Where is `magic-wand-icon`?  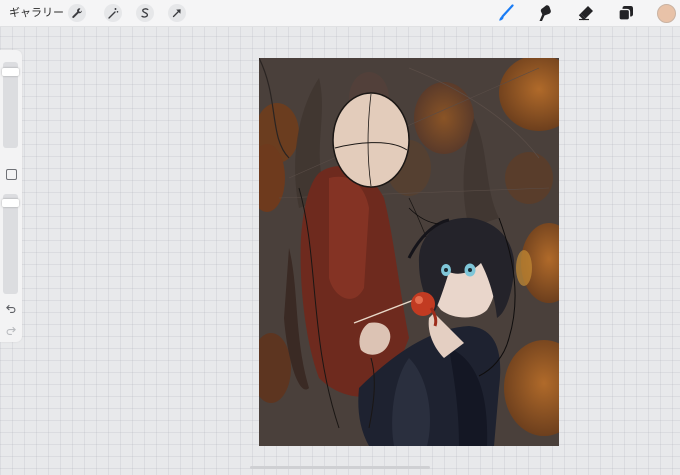 magic-wand-icon is located at coordinates (113, 13).